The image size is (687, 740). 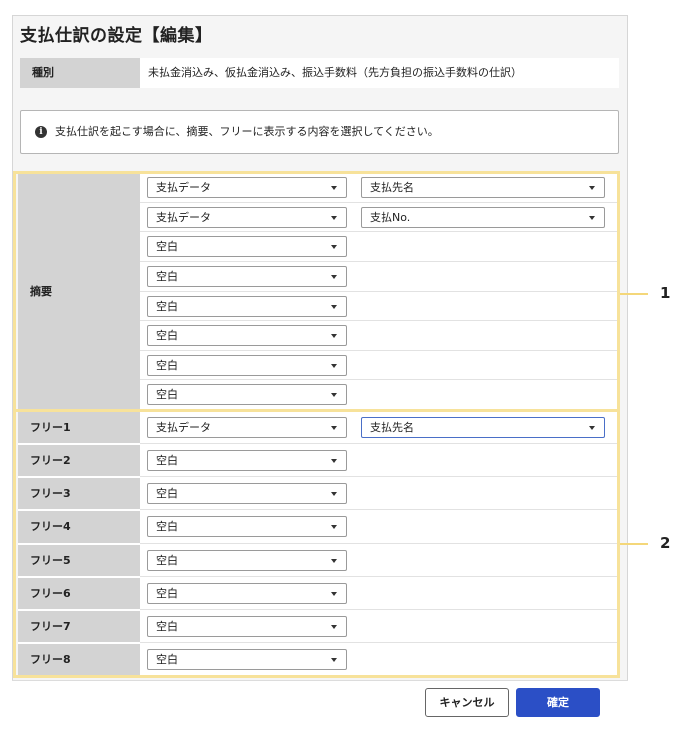 I want to click on info-message: i 支払仕訳を起こす場合に、摘要、フリーに表示する内容を選択してください。, so click(x=319, y=132).